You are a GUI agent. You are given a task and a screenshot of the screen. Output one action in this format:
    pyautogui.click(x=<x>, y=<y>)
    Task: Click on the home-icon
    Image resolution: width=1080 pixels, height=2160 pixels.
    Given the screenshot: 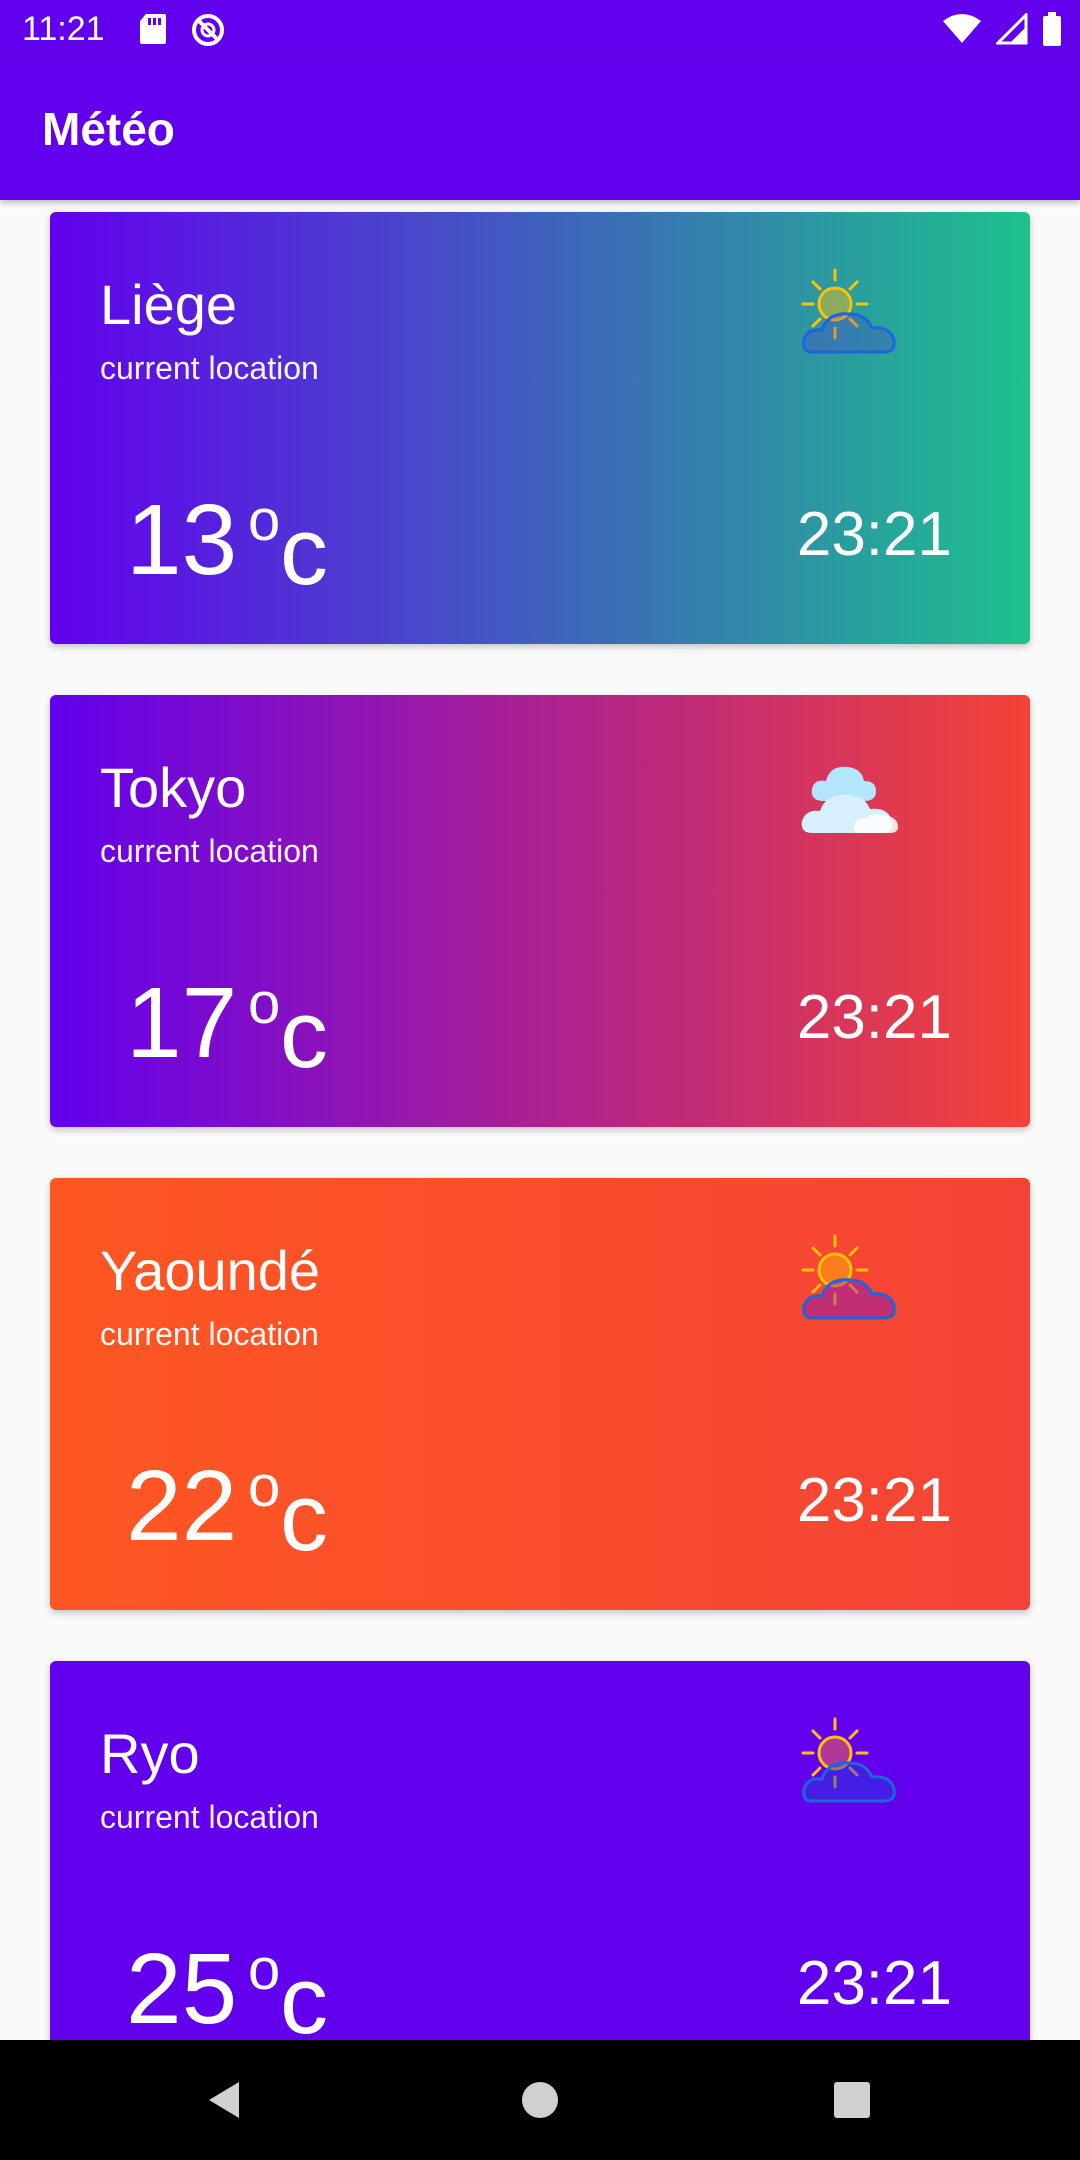 What is the action you would take?
    pyautogui.click(x=540, y=2100)
    